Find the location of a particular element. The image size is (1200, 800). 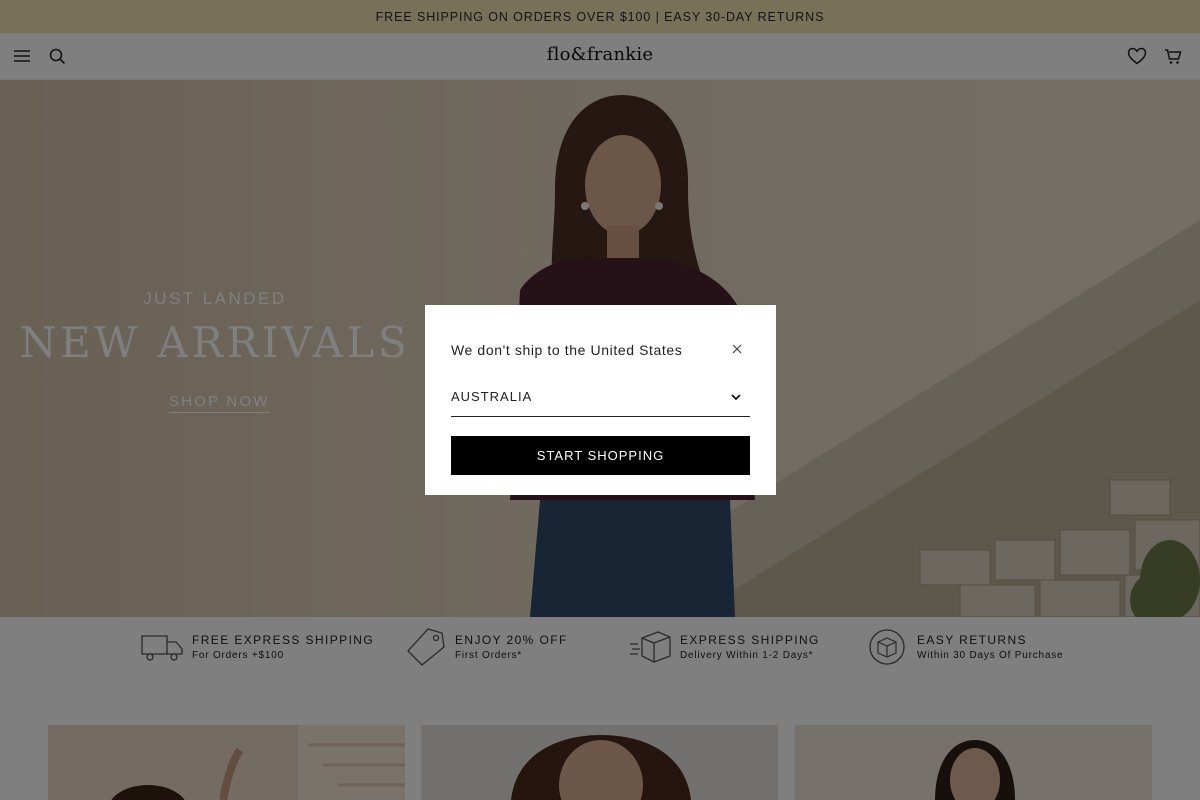

start-shopping-button: START SHOPPING is located at coordinates (600, 455).